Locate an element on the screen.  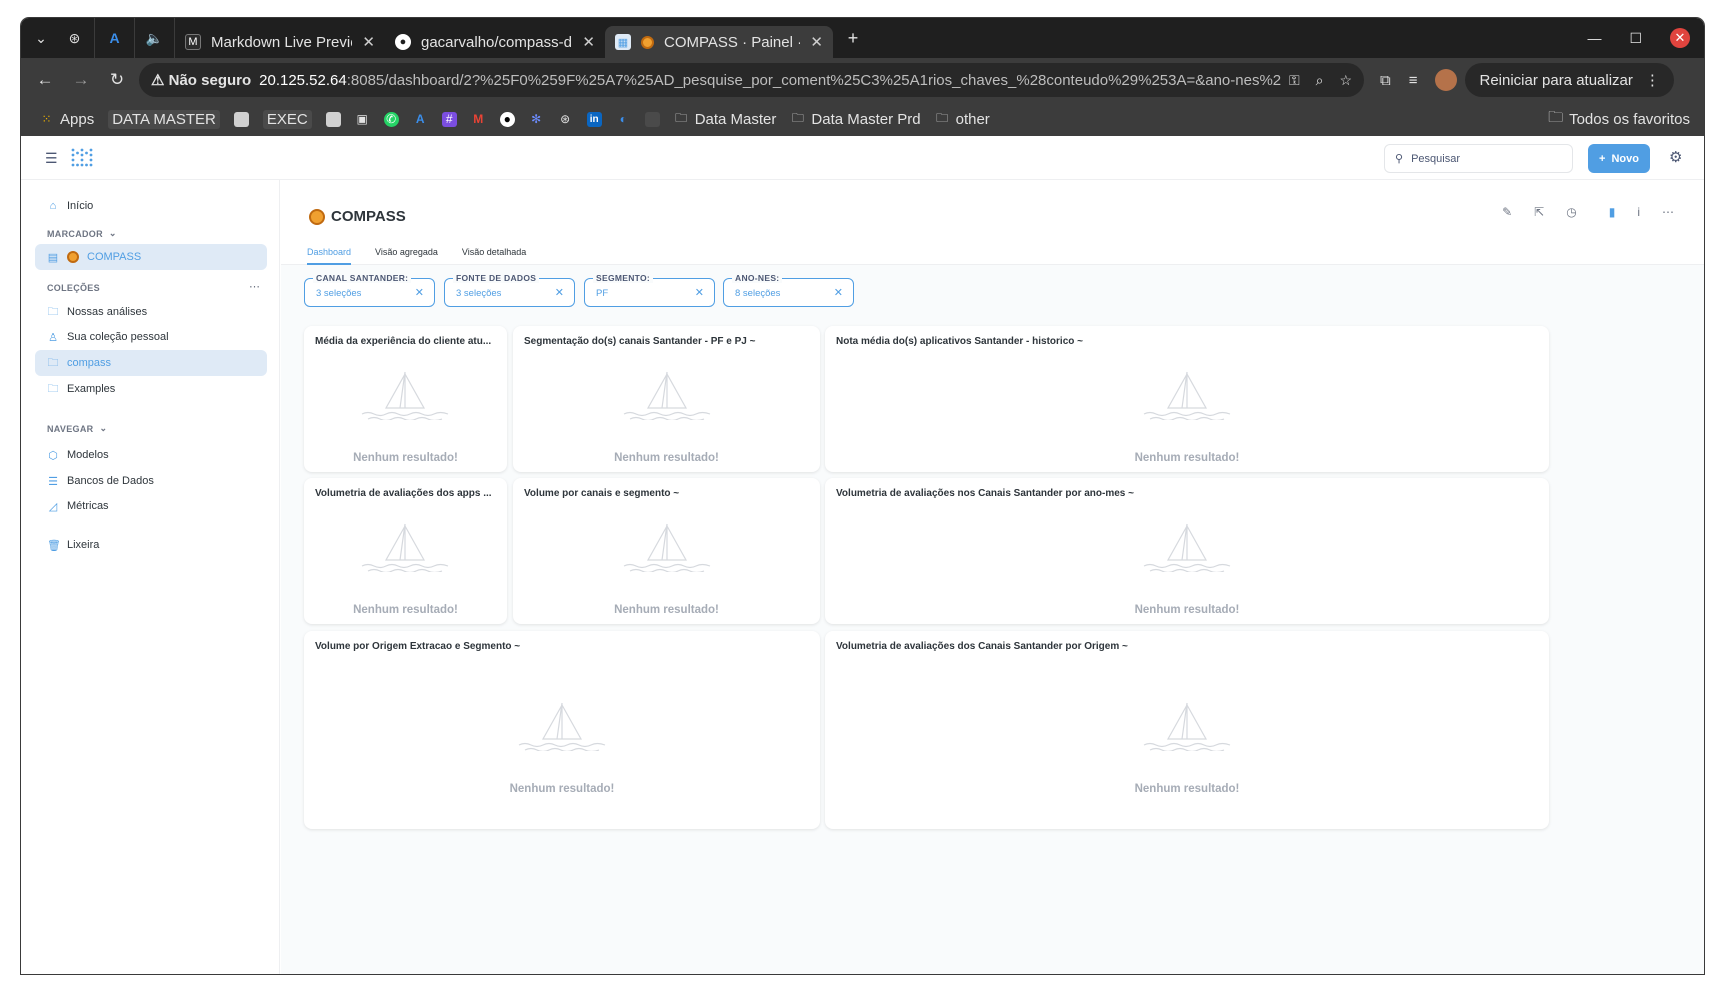
sidebar-header-bookmarks: MARCADOR ⌄ is located at coordinates (82, 233).